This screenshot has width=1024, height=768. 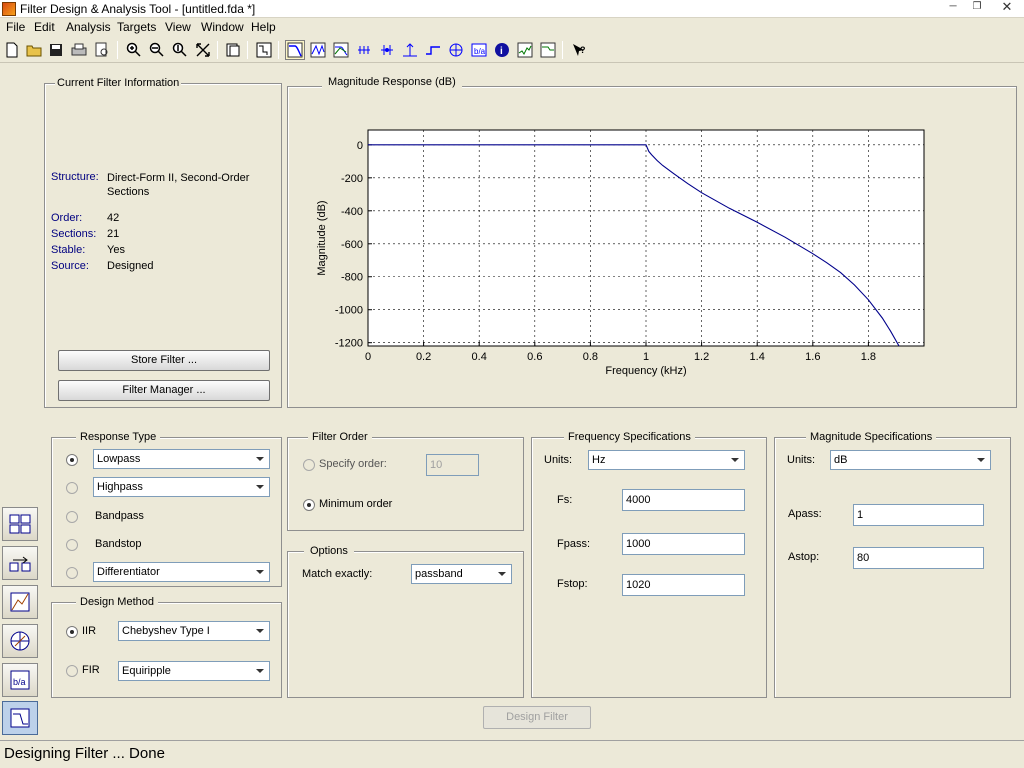 I want to click on menu-targets: Targets, so click(x=136, y=27).